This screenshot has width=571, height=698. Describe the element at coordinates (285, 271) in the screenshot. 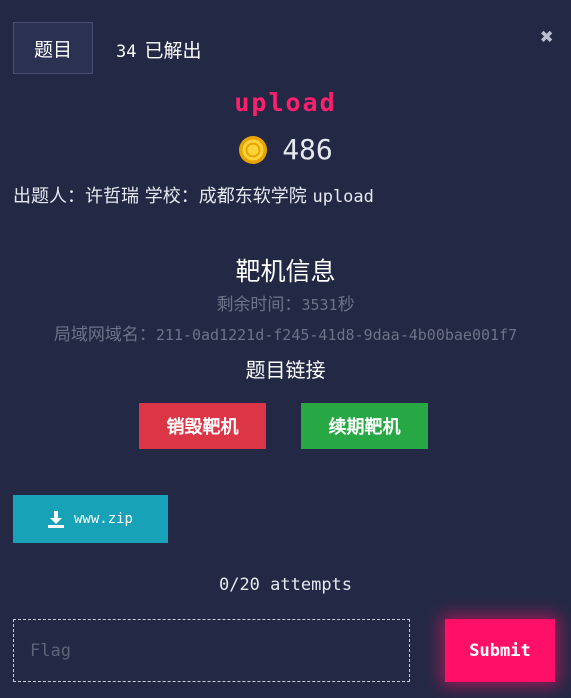

I see `target-section-title: 靶机信息` at that location.